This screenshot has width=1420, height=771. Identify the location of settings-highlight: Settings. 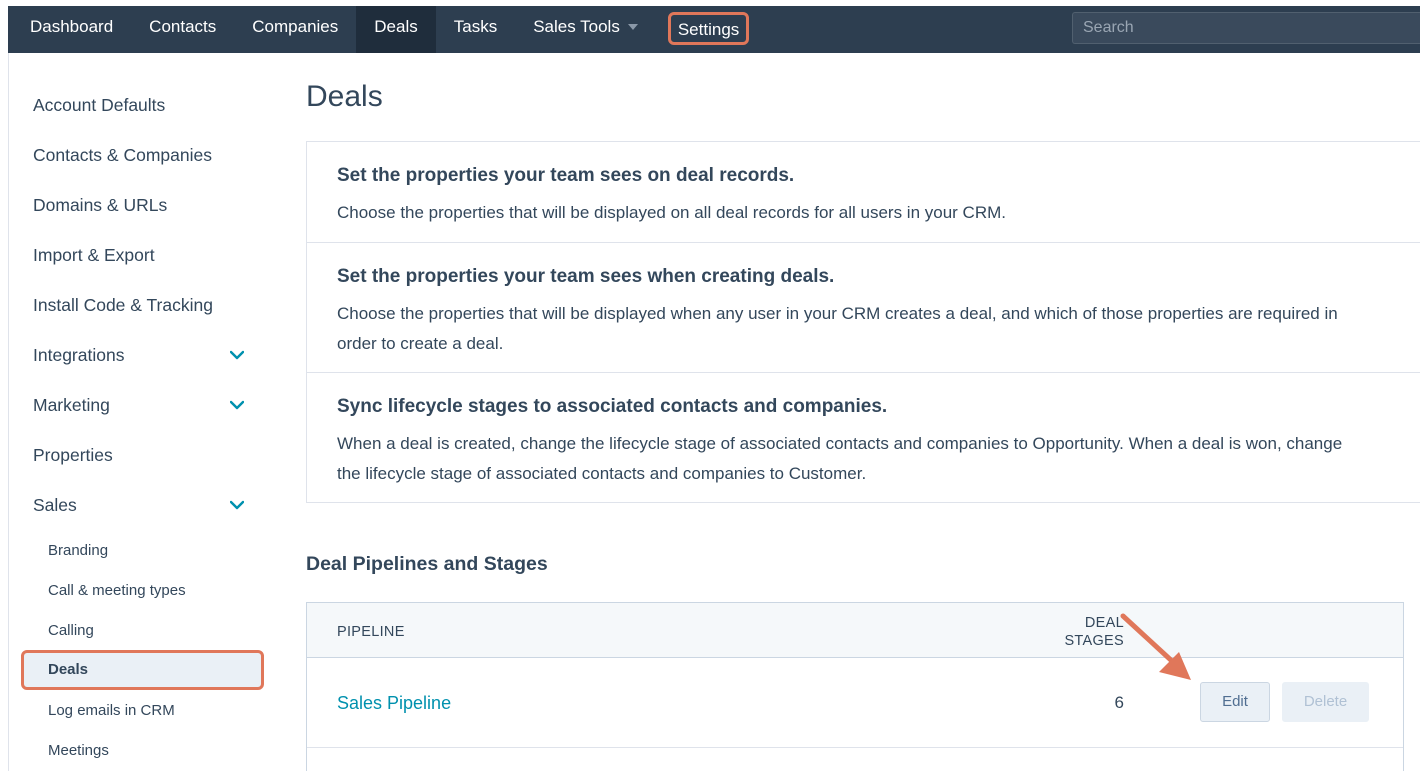
(708, 28).